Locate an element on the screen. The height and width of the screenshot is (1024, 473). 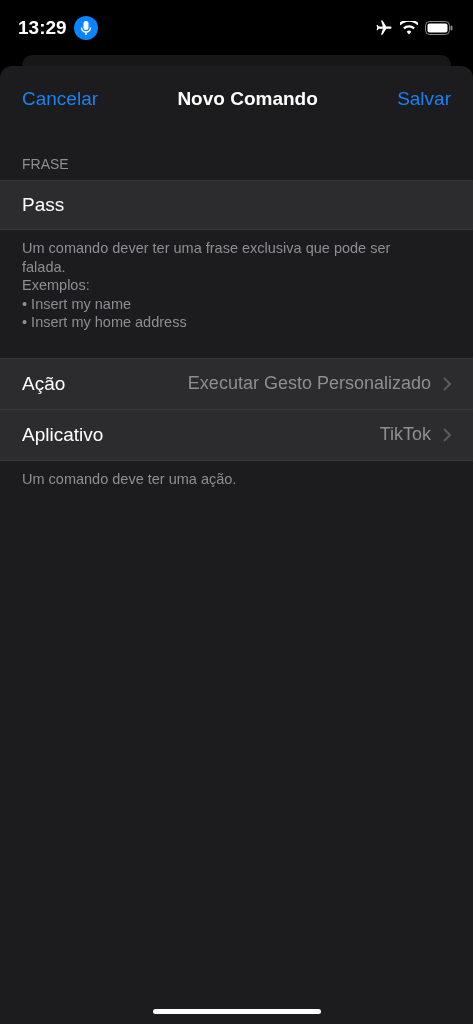
settings-row: Aplicativo TikTok is located at coordinates (236, 435).